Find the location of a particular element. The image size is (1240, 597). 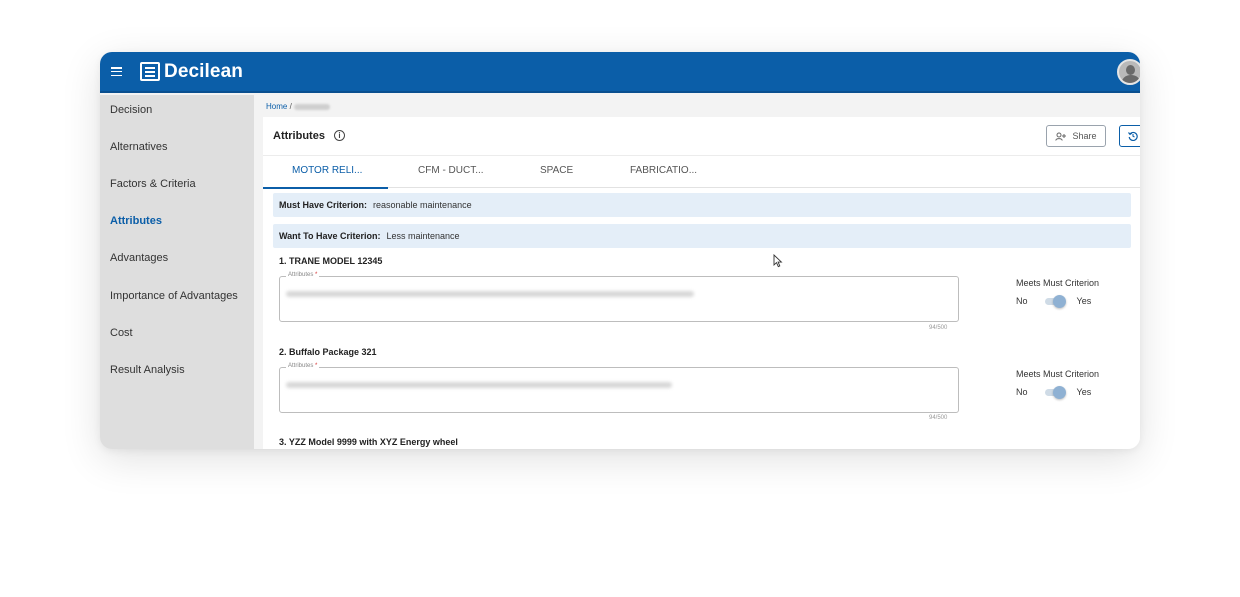

mouse-cursor-icon is located at coordinates (778, 261).